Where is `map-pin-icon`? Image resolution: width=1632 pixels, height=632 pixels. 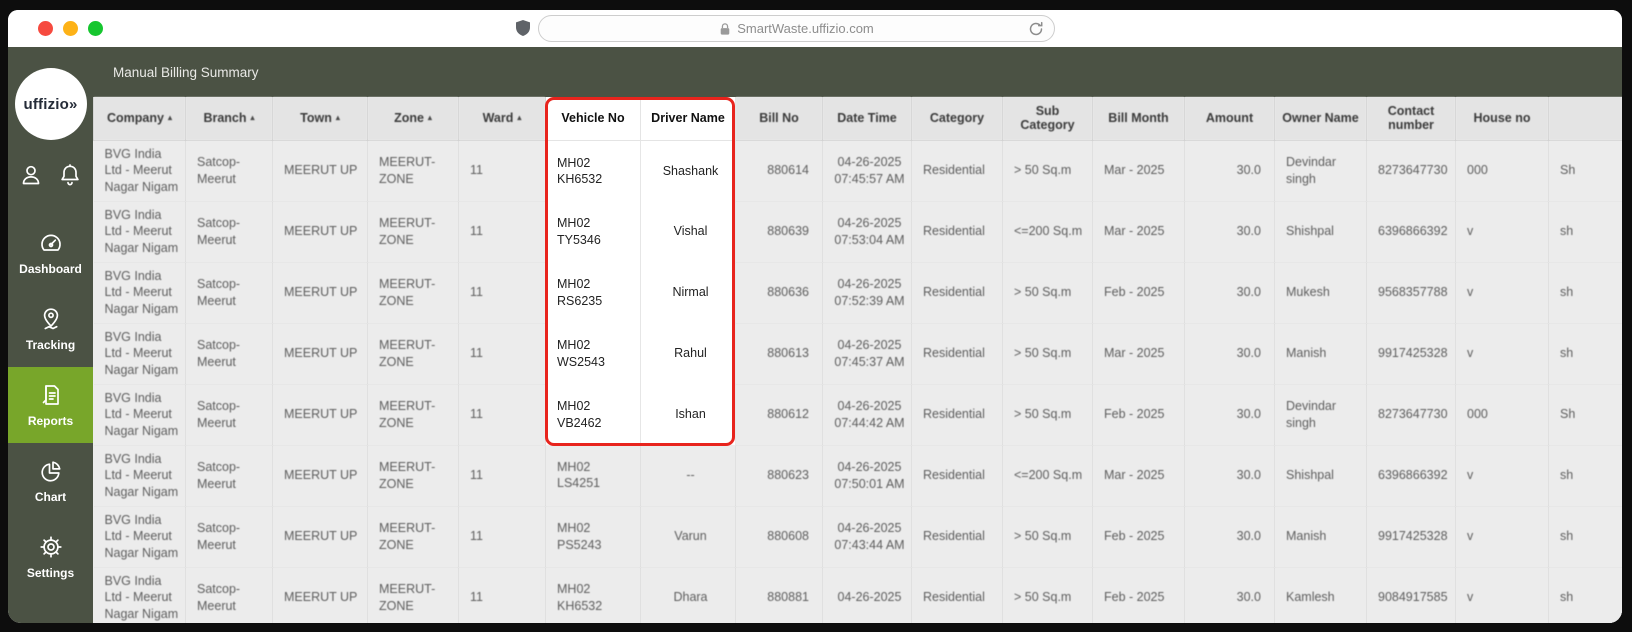 map-pin-icon is located at coordinates (51, 319).